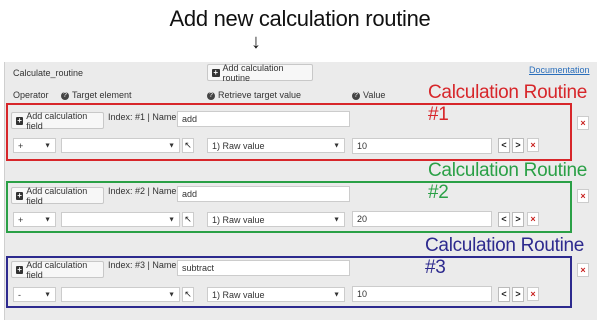 Image resolution: width=600 pixels, height=322 pixels. What do you see at coordinates (559, 70) in the screenshot?
I see `documentation-link: Documentation` at bounding box center [559, 70].